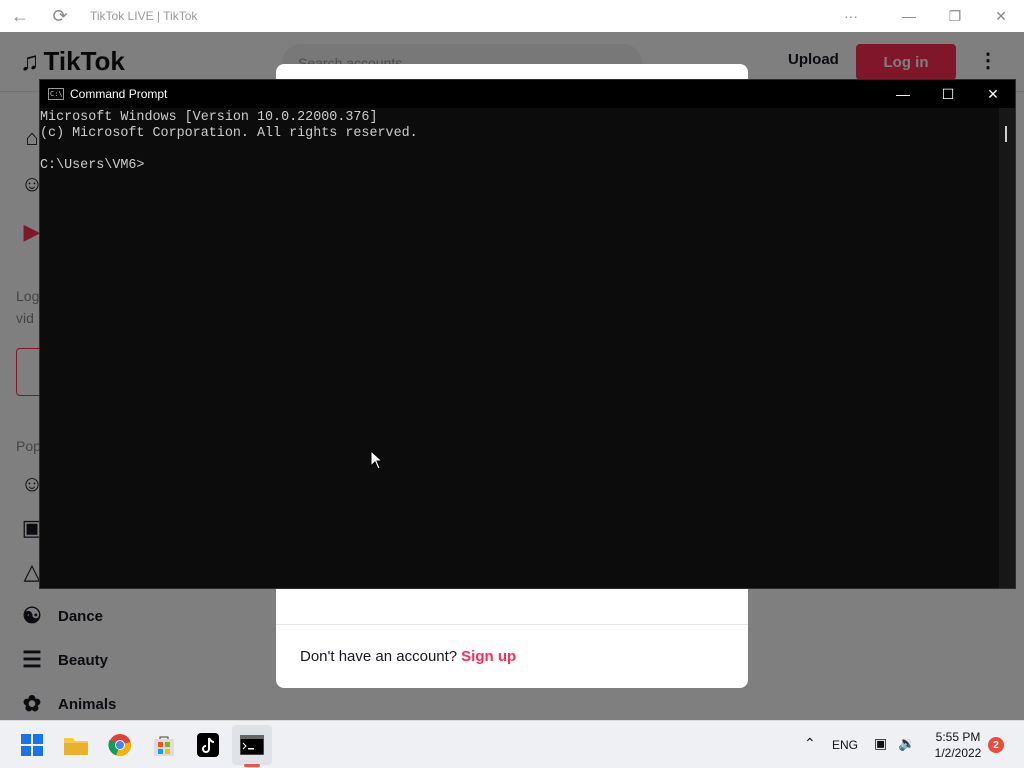 The image size is (1024, 768). Describe the element at coordinates (851, 16) in the screenshot. I see `ellipsis-icon: ···` at that location.